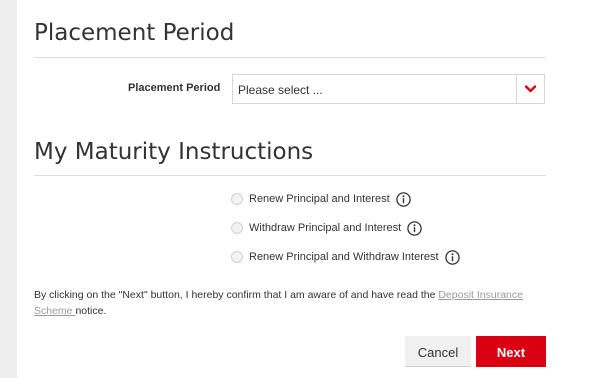 The image size is (602, 378). I want to click on option-label: Withdraw Principal and Interest, so click(325, 228).